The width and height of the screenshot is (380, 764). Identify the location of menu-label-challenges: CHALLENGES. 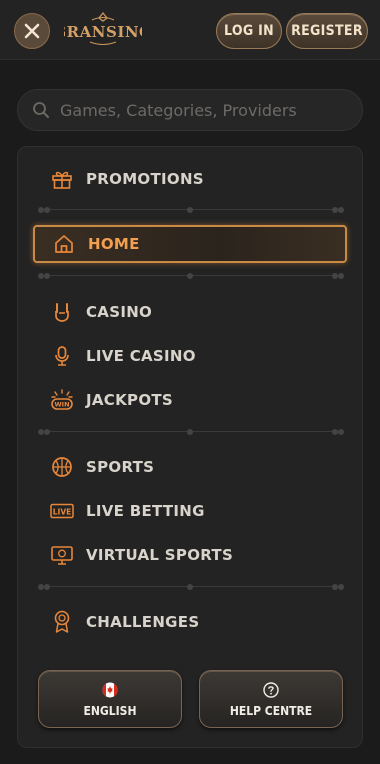
(143, 622).